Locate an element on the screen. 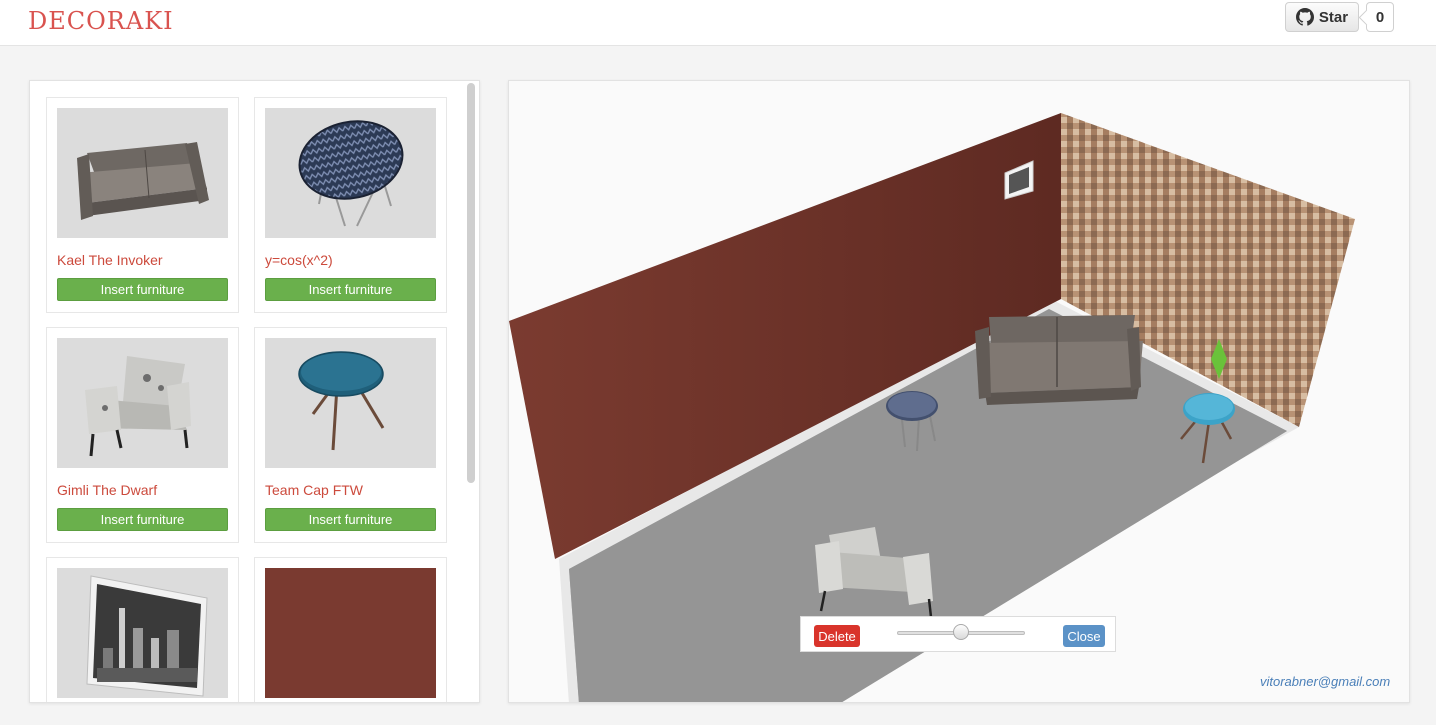 The width and height of the screenshot is (1436, 725). scene-sofa is located at coordinates (1059, 360).